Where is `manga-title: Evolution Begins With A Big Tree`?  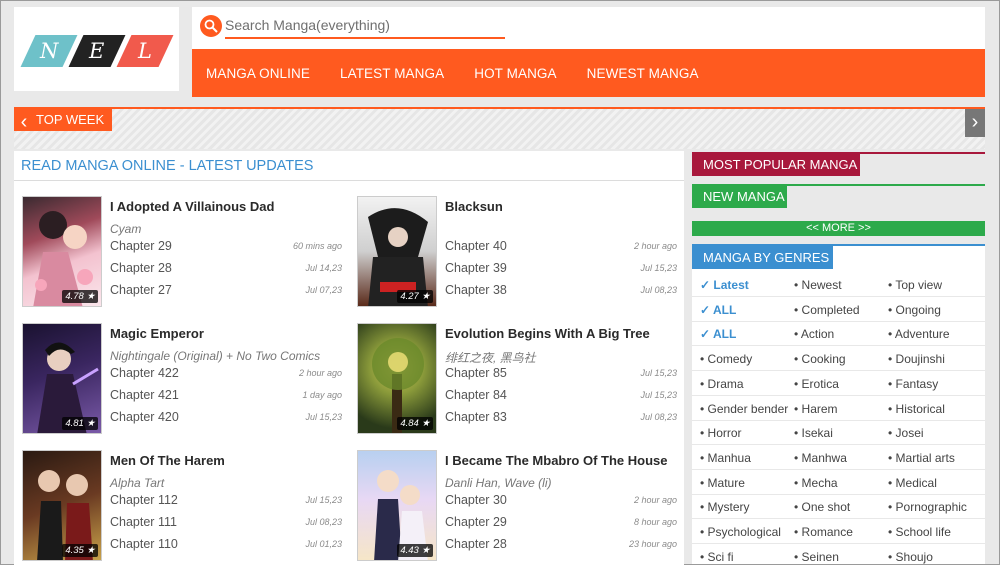
manga-title: Evolution Begins With A Big Tree is located at coordinates (547, 333).